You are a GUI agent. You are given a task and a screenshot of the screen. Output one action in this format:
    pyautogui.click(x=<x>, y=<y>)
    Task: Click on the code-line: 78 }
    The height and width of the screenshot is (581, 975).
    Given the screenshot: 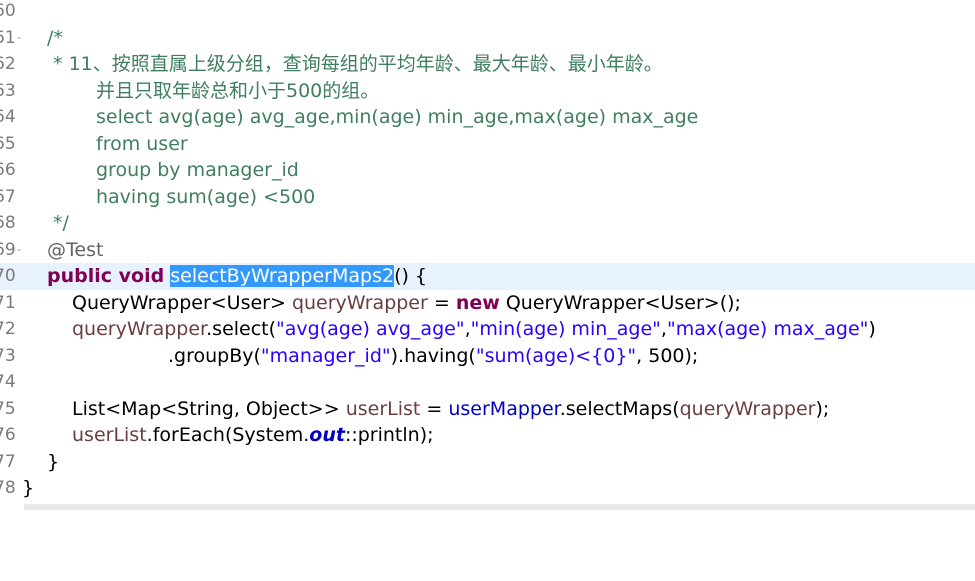 What is the action you would take?
    pyautogui.click(x=487, y=488)
    